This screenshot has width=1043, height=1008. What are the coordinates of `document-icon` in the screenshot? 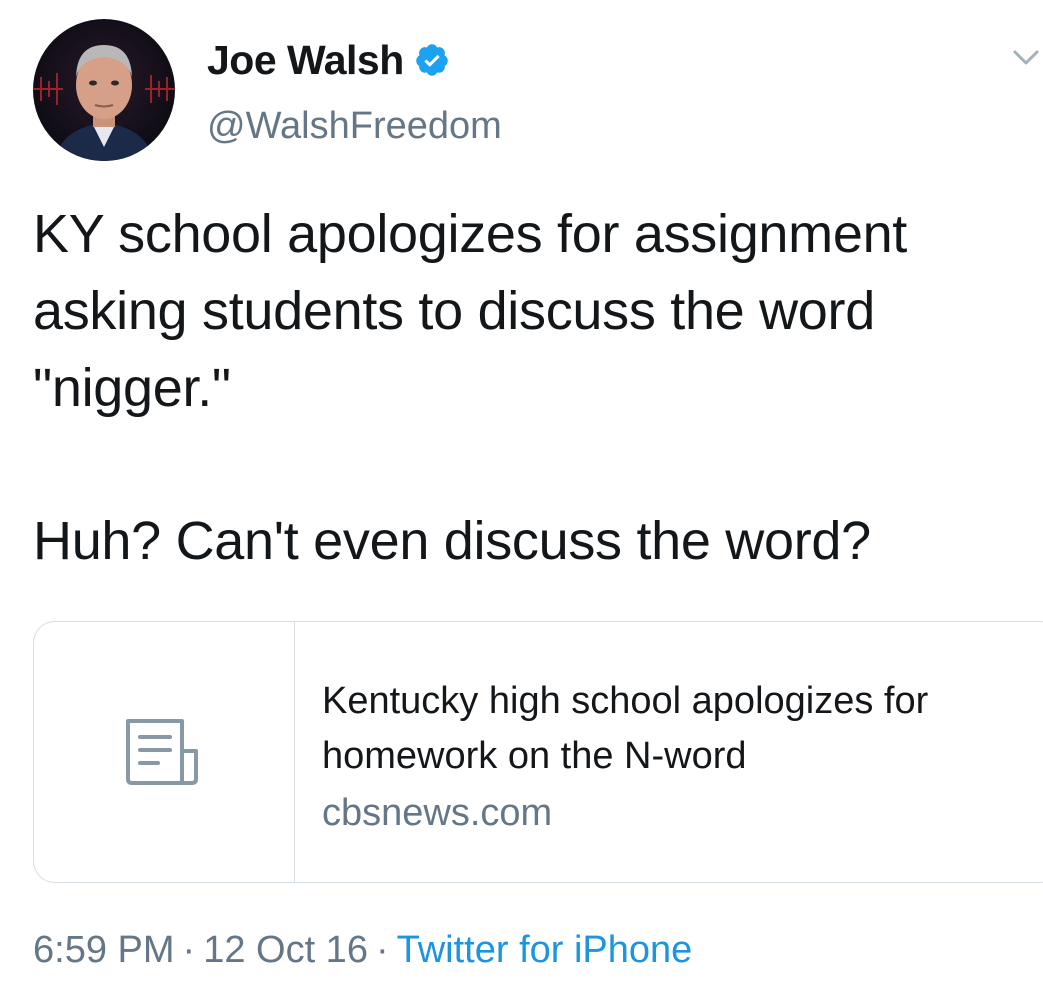 It's located at (164, 753).